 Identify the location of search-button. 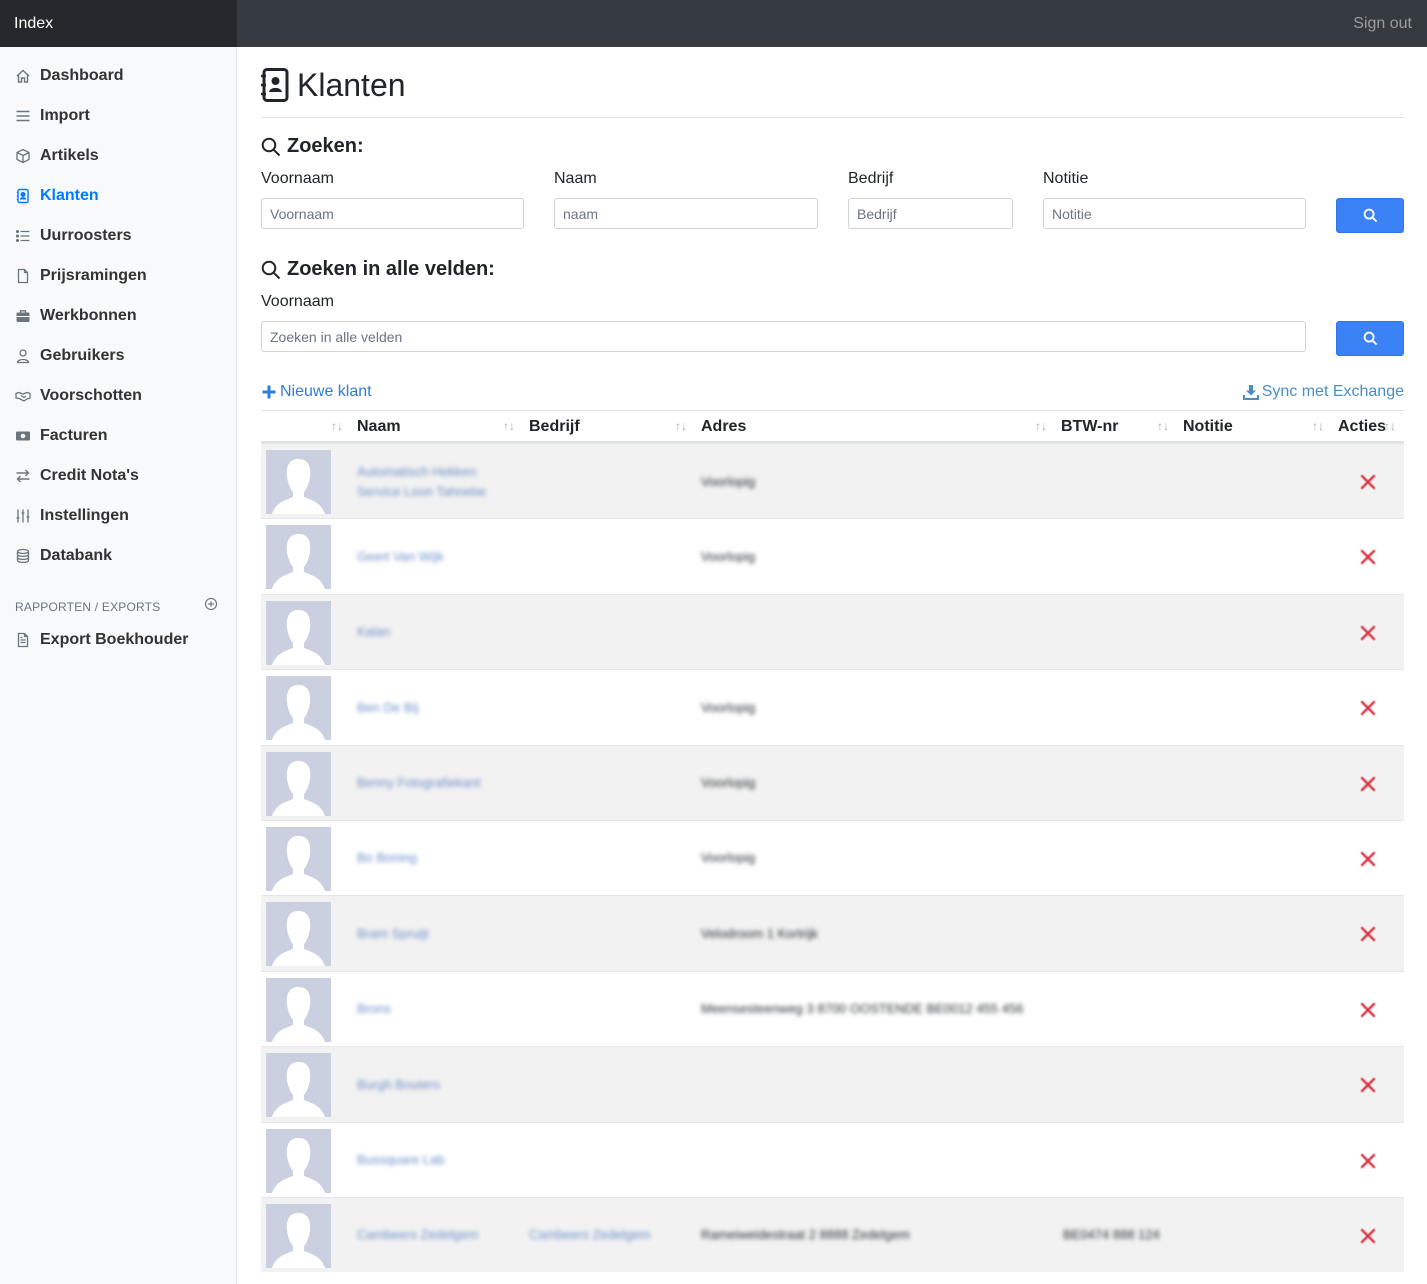
(1370, 215).